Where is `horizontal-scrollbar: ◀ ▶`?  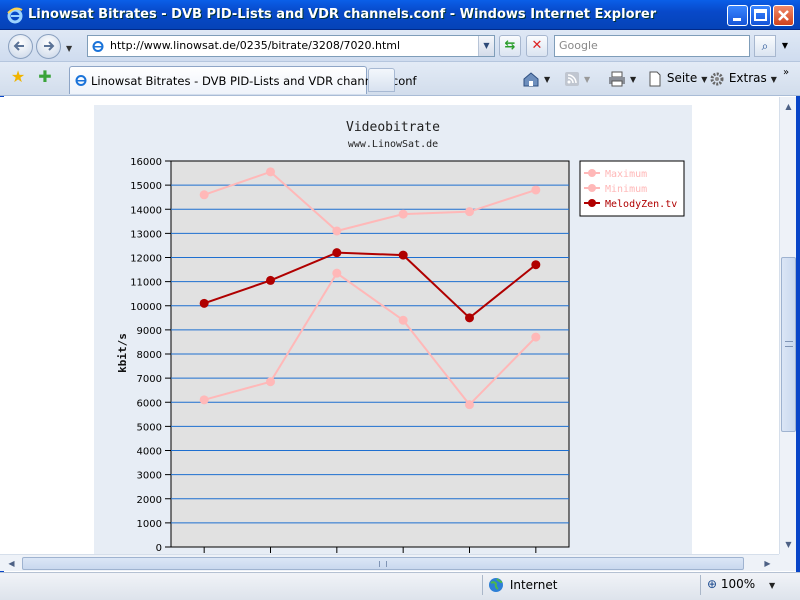 horizontal-scrollbar: ◀ ▶ is located at coordinates (389, 562).